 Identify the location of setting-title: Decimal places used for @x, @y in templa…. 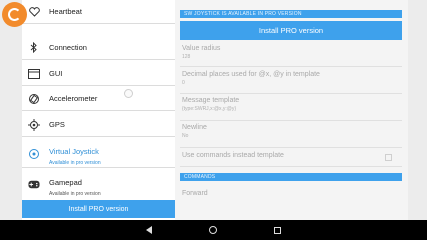
(251, 74).